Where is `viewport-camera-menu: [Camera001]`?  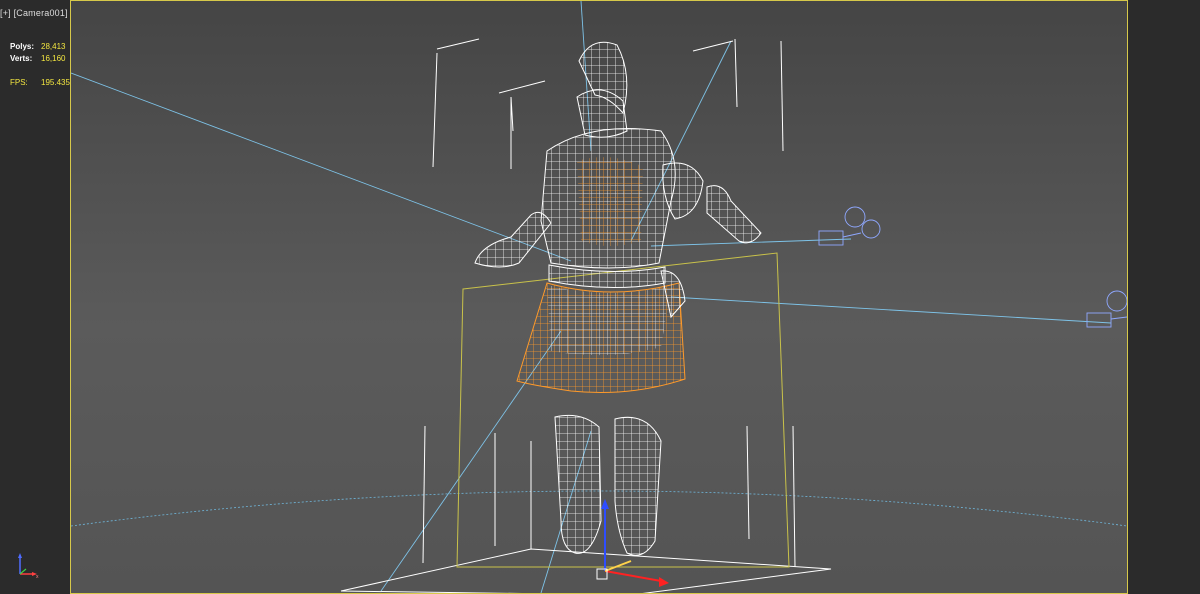
viewport-camera-menu: [Camera001] is located at coordinates (41, 13).